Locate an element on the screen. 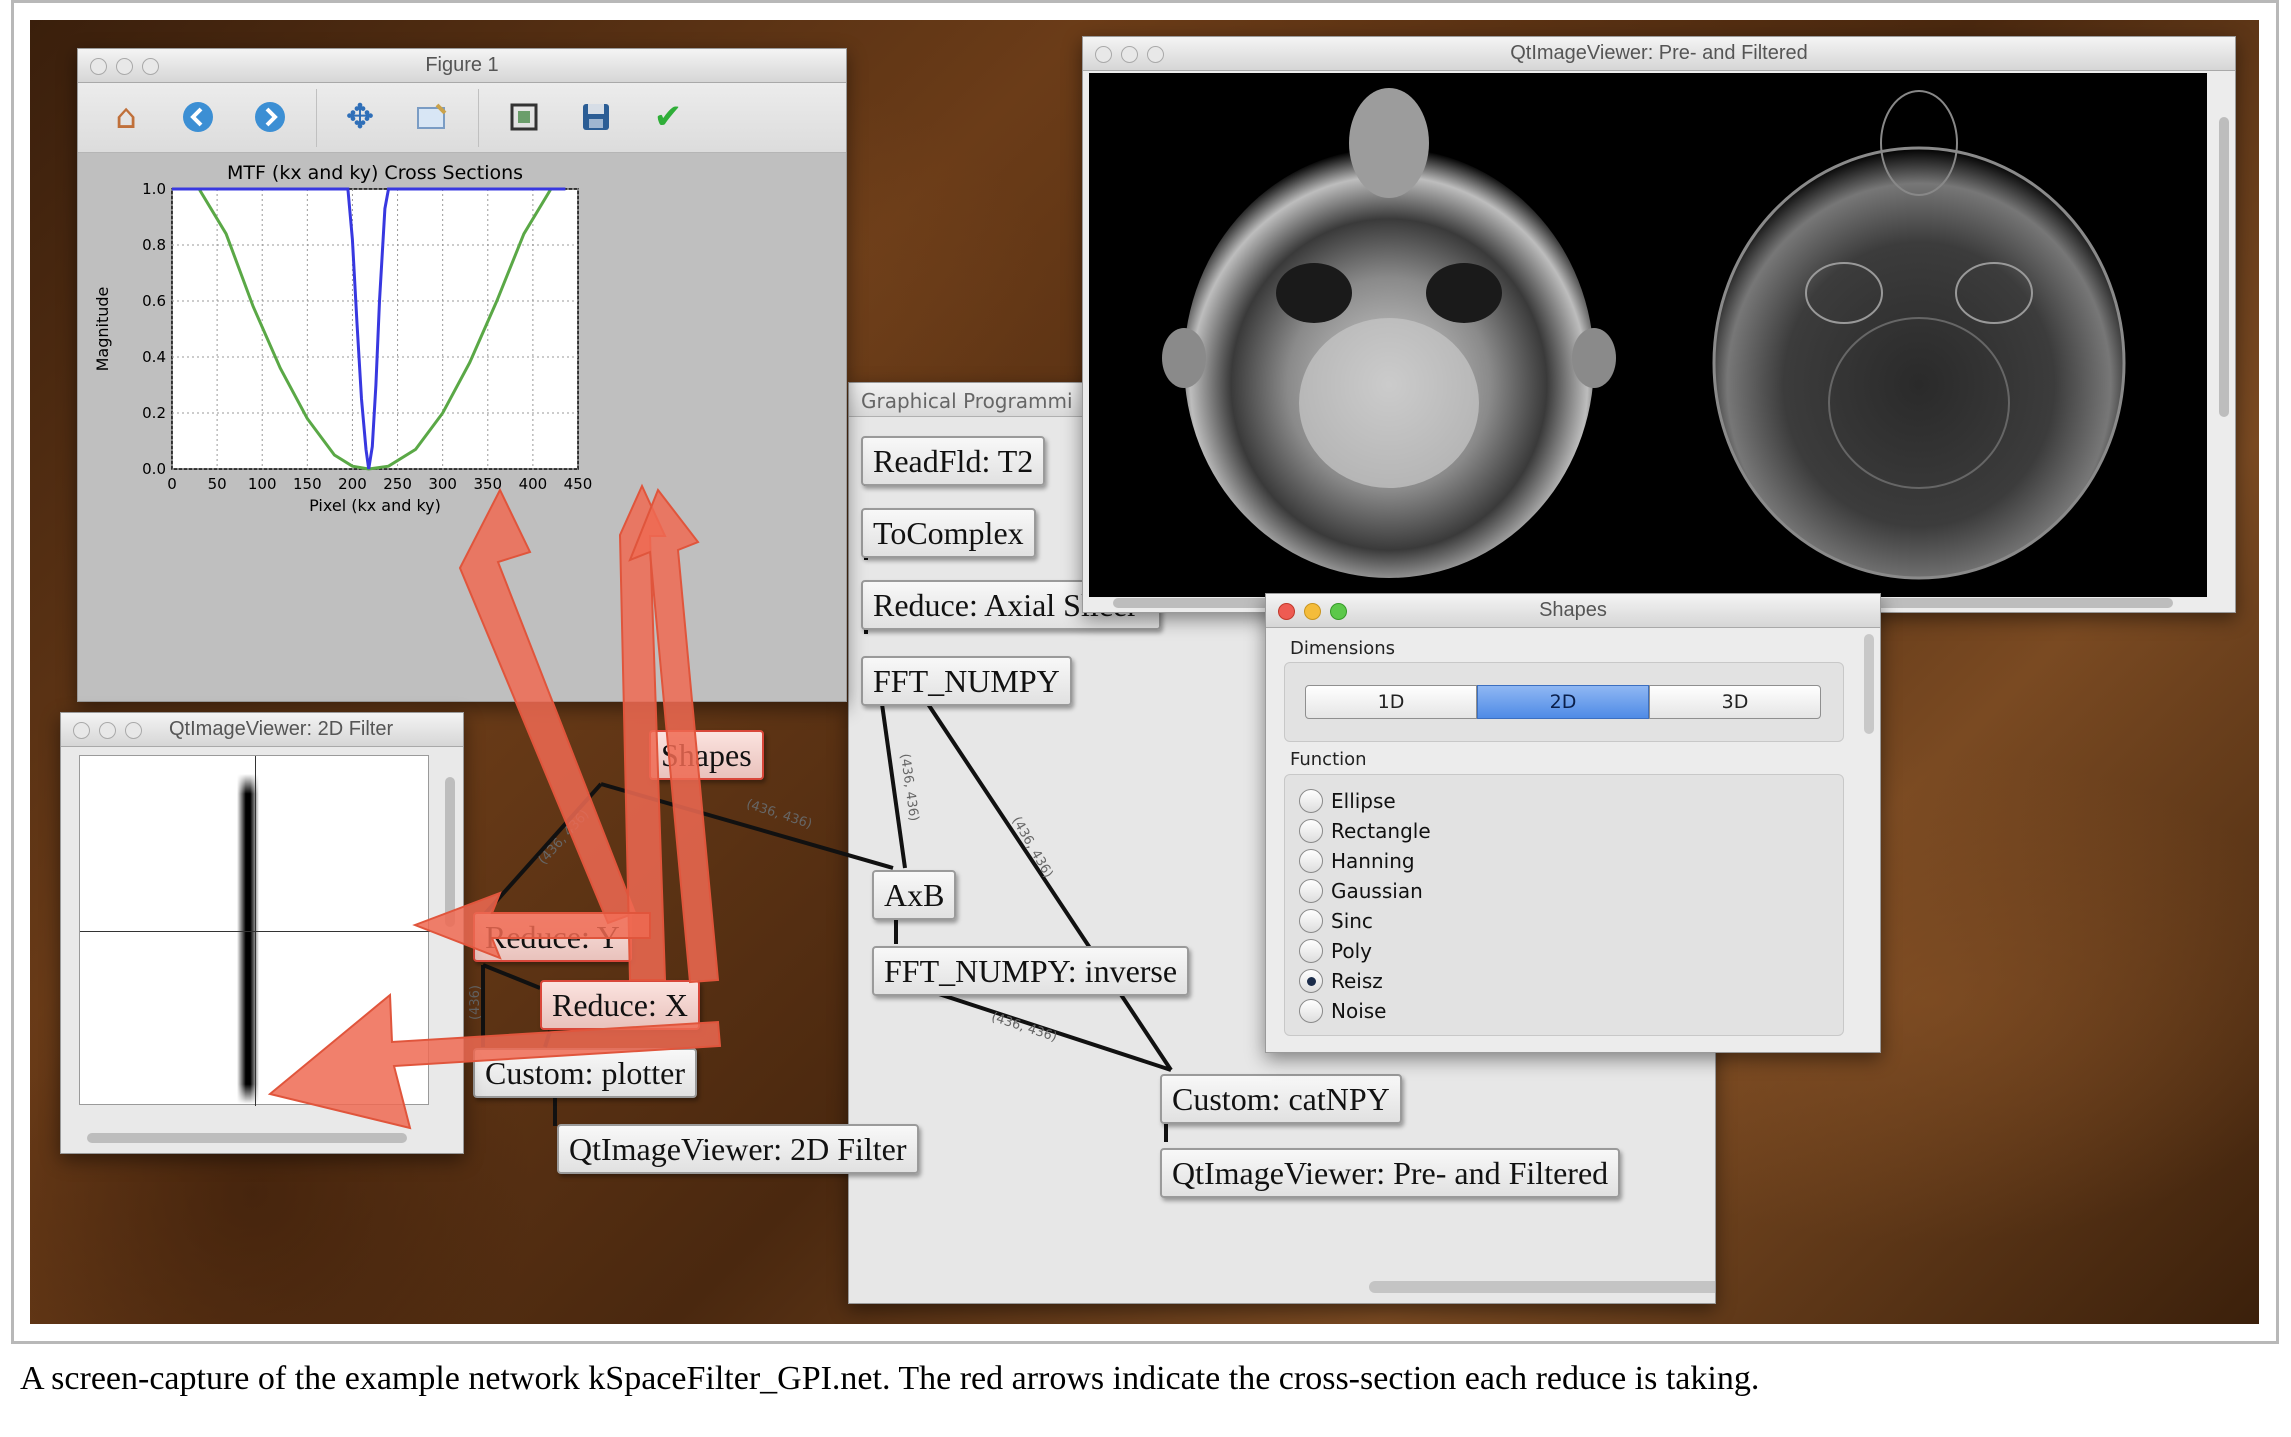 The width and height of the screenshot is (2291, 1437). x-tick-label: 150 is located at coordinates (307, 484).